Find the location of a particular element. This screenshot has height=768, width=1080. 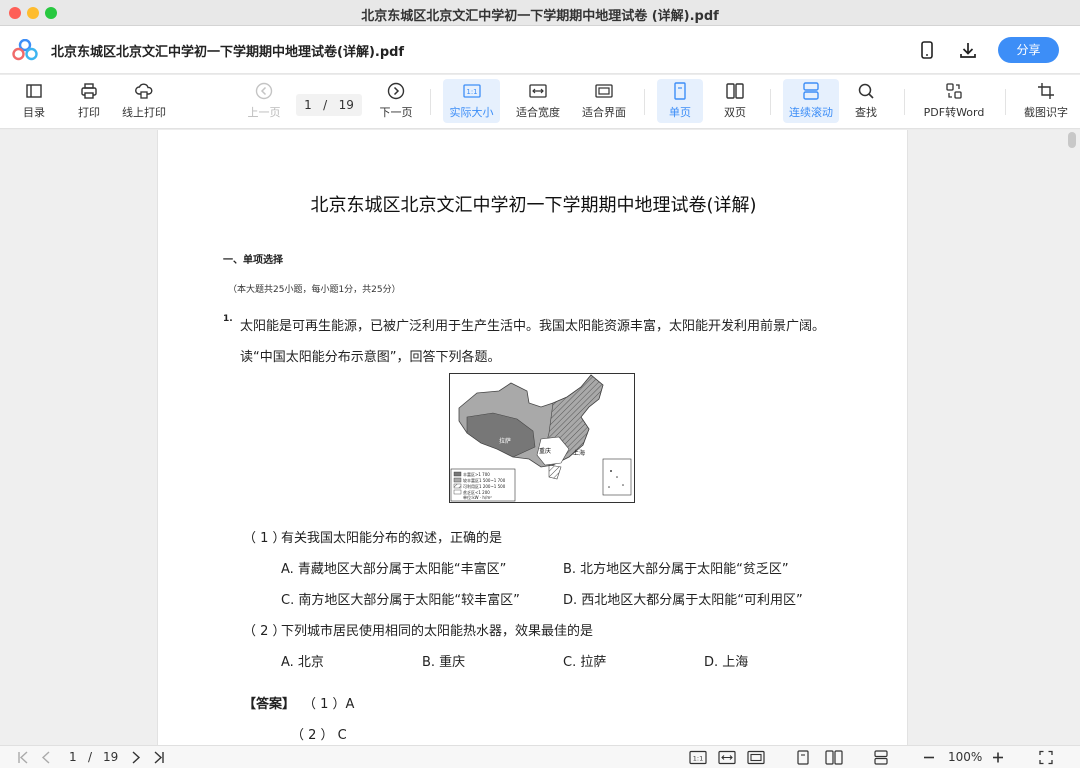

option-b-2: B. 重庆 is located at coordinates (444, 662).